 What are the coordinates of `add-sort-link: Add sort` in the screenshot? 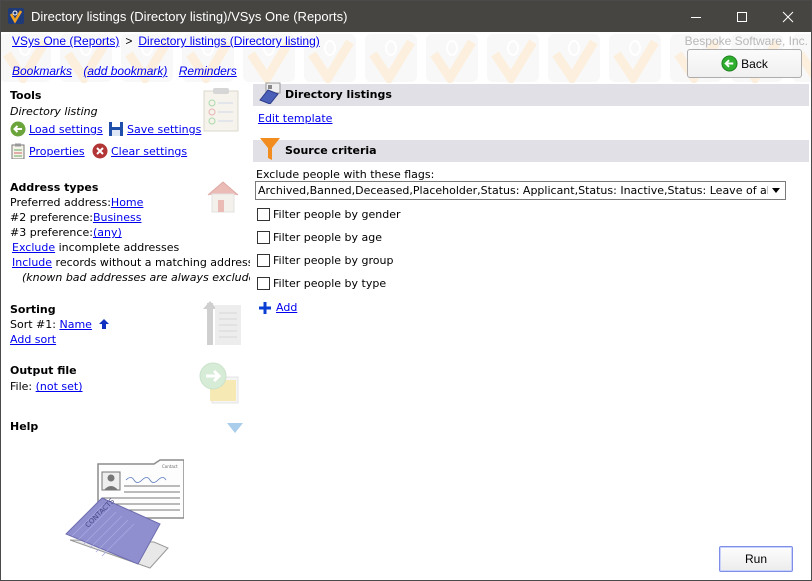 It's located at (33, 339).